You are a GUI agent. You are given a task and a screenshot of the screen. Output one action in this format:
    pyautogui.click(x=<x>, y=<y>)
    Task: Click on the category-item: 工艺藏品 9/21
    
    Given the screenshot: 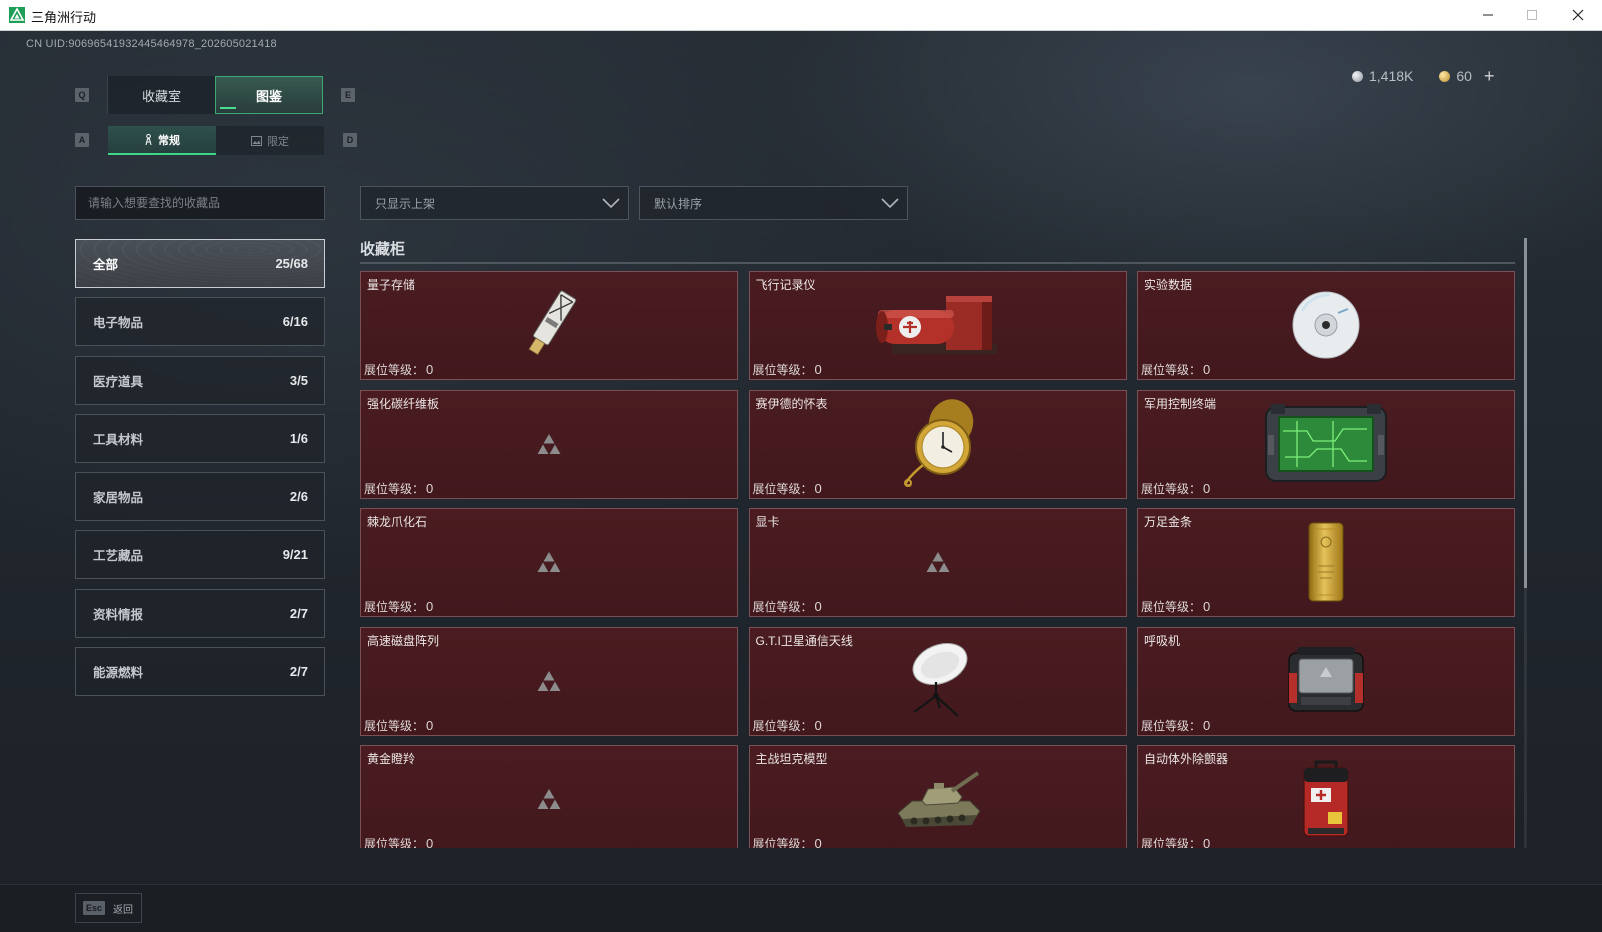 What is the action you would take?
    pyautogui.click(x=200, y=555)
    